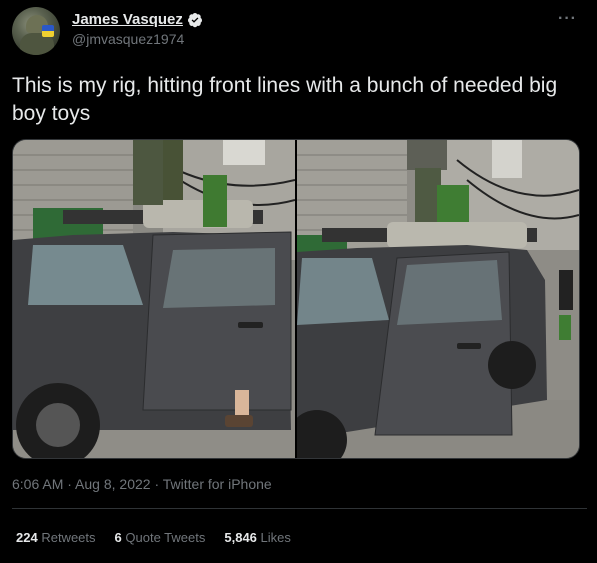 Image resolution: width=597 pixels, height=563 pixels. I want to click on display-name: James Vasquez, so click(127, 19).